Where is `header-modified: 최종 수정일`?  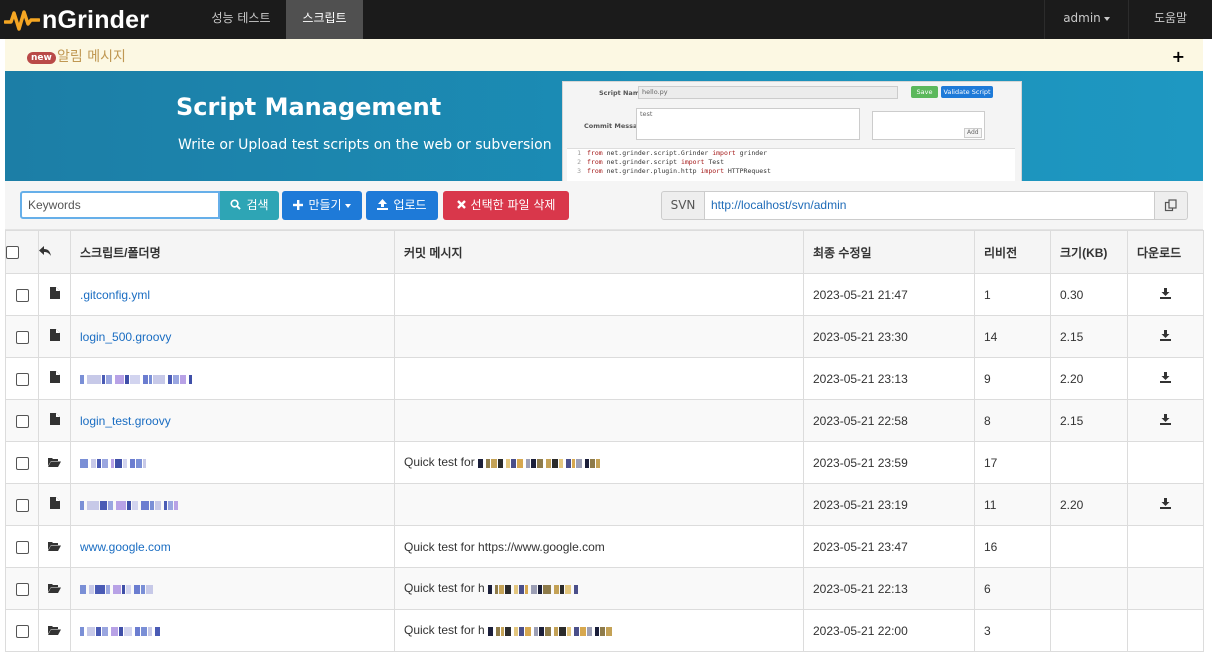
header-modified: 최종 수정일 is located at coordinates (889, 252).